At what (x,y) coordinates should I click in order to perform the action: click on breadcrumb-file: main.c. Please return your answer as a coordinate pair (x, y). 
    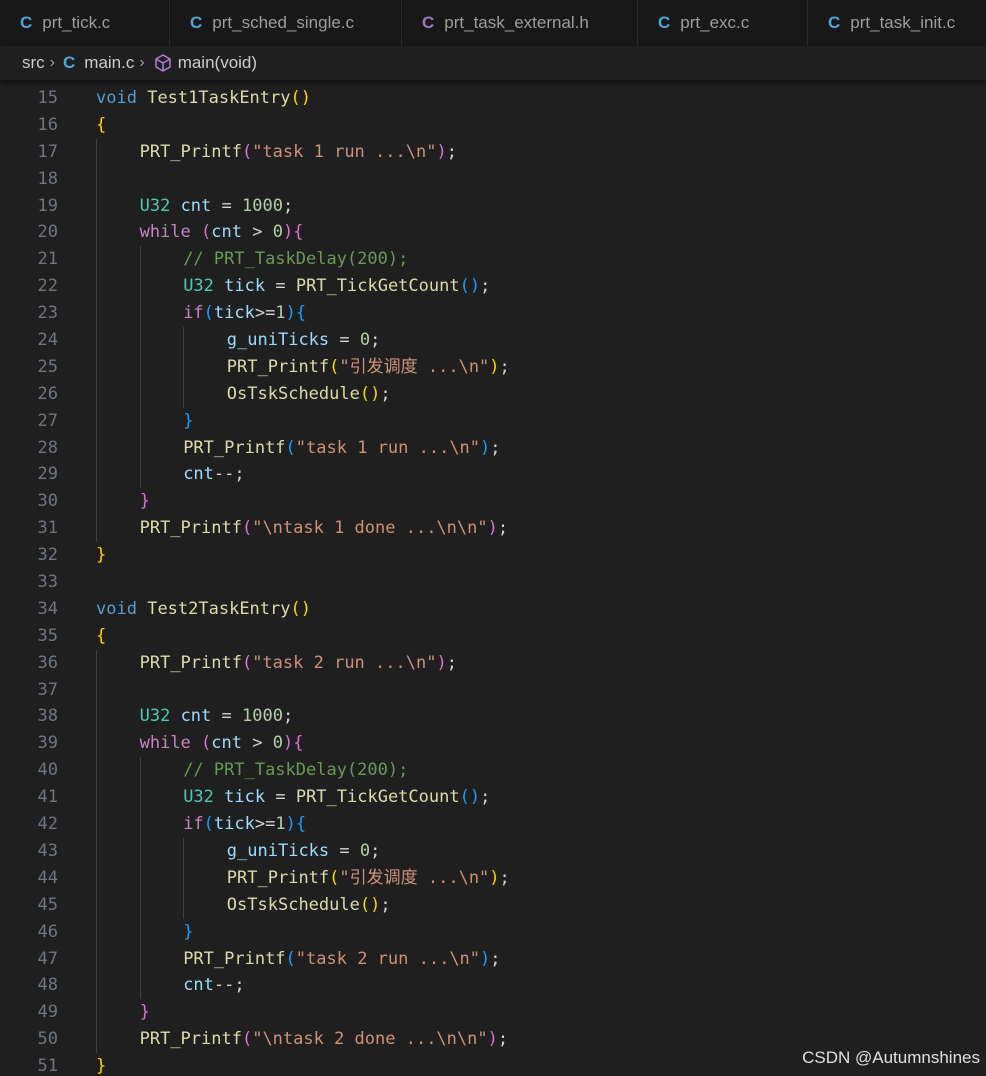
    Looking at the image, I should click on (109, 63).